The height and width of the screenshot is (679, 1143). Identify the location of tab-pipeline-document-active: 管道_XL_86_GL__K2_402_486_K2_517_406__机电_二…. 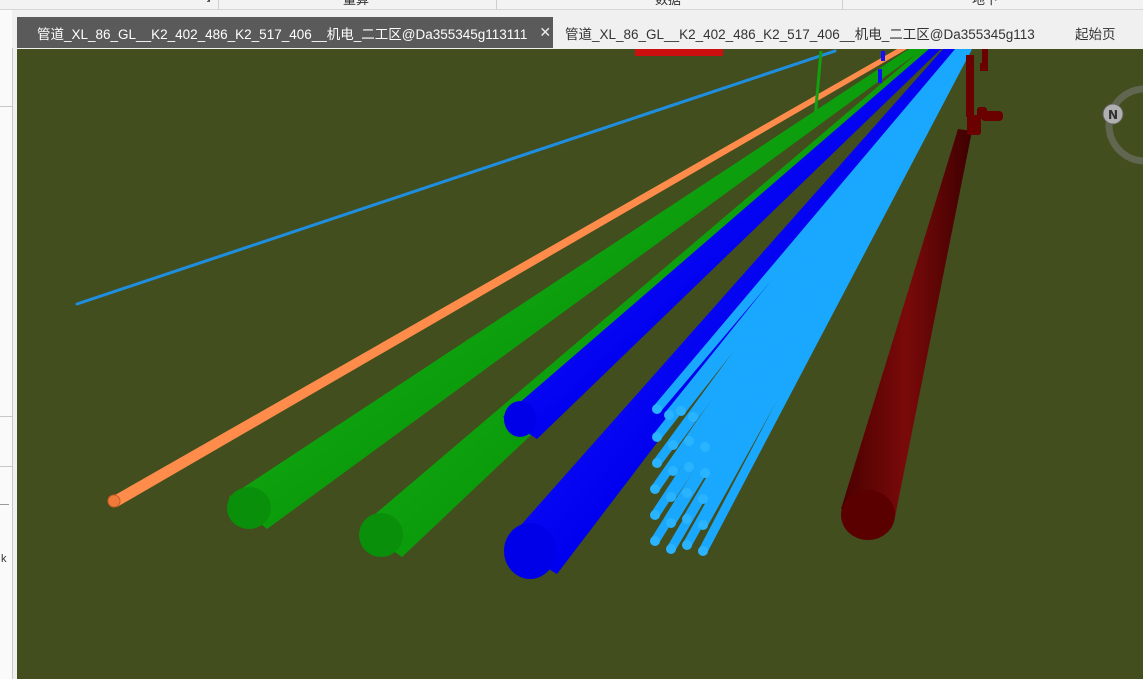
(285, 32).